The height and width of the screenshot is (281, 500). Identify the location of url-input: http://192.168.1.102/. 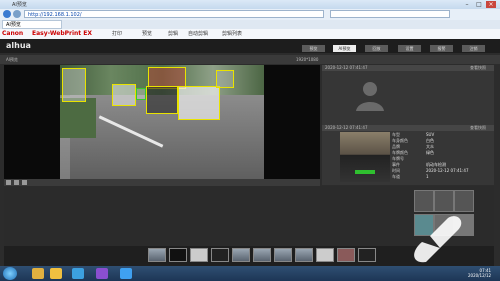
(174, 14).